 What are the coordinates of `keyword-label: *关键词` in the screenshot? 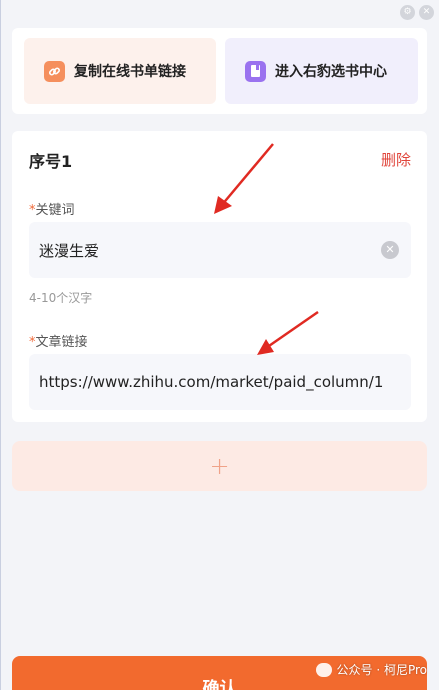 It's located at (52, 208).